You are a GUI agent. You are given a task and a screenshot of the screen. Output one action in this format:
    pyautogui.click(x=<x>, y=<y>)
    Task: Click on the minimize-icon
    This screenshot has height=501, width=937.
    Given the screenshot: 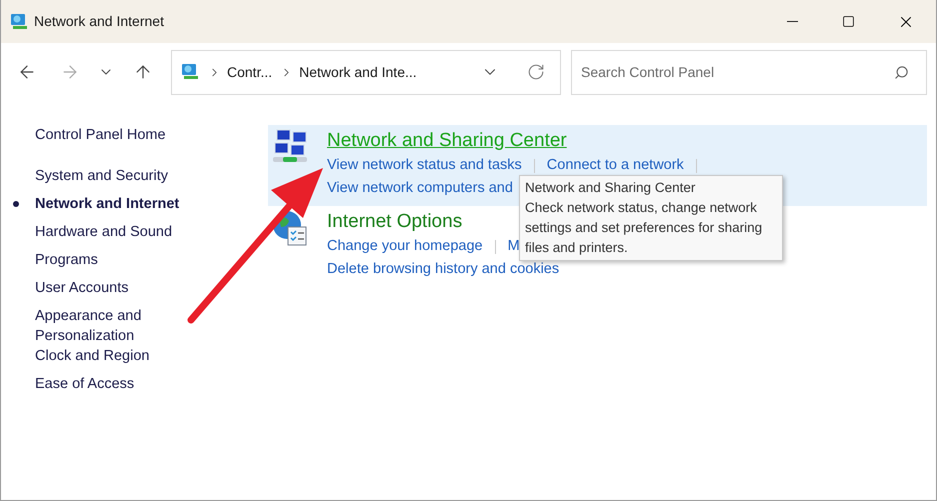 What is the action you would take?
    pyautogui.click(x=792, y=21)
    